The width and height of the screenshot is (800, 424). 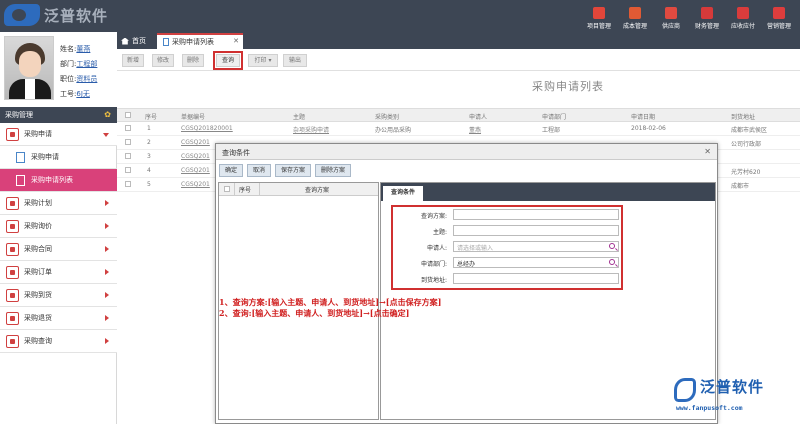 What do you see at coordinates (163, 60) in the screenshot?
I see `edit-button: 修改` at bounding box center [163, 60].